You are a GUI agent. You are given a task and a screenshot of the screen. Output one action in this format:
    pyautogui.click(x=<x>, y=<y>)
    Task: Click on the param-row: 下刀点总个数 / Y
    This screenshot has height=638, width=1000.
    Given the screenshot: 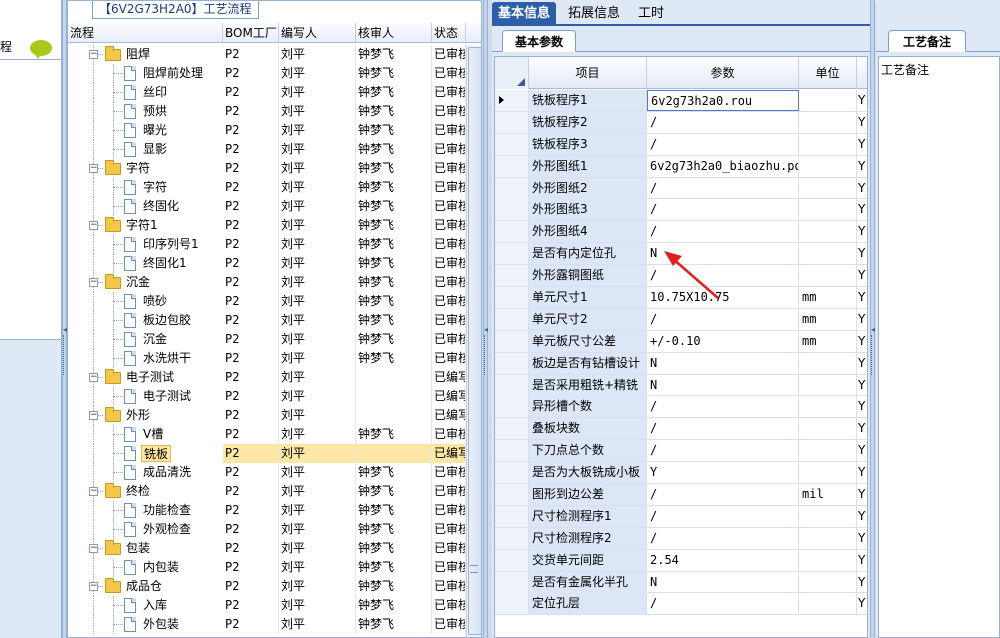 What is the action you would take?
    pyautogui.click(x=681, y=451)
    